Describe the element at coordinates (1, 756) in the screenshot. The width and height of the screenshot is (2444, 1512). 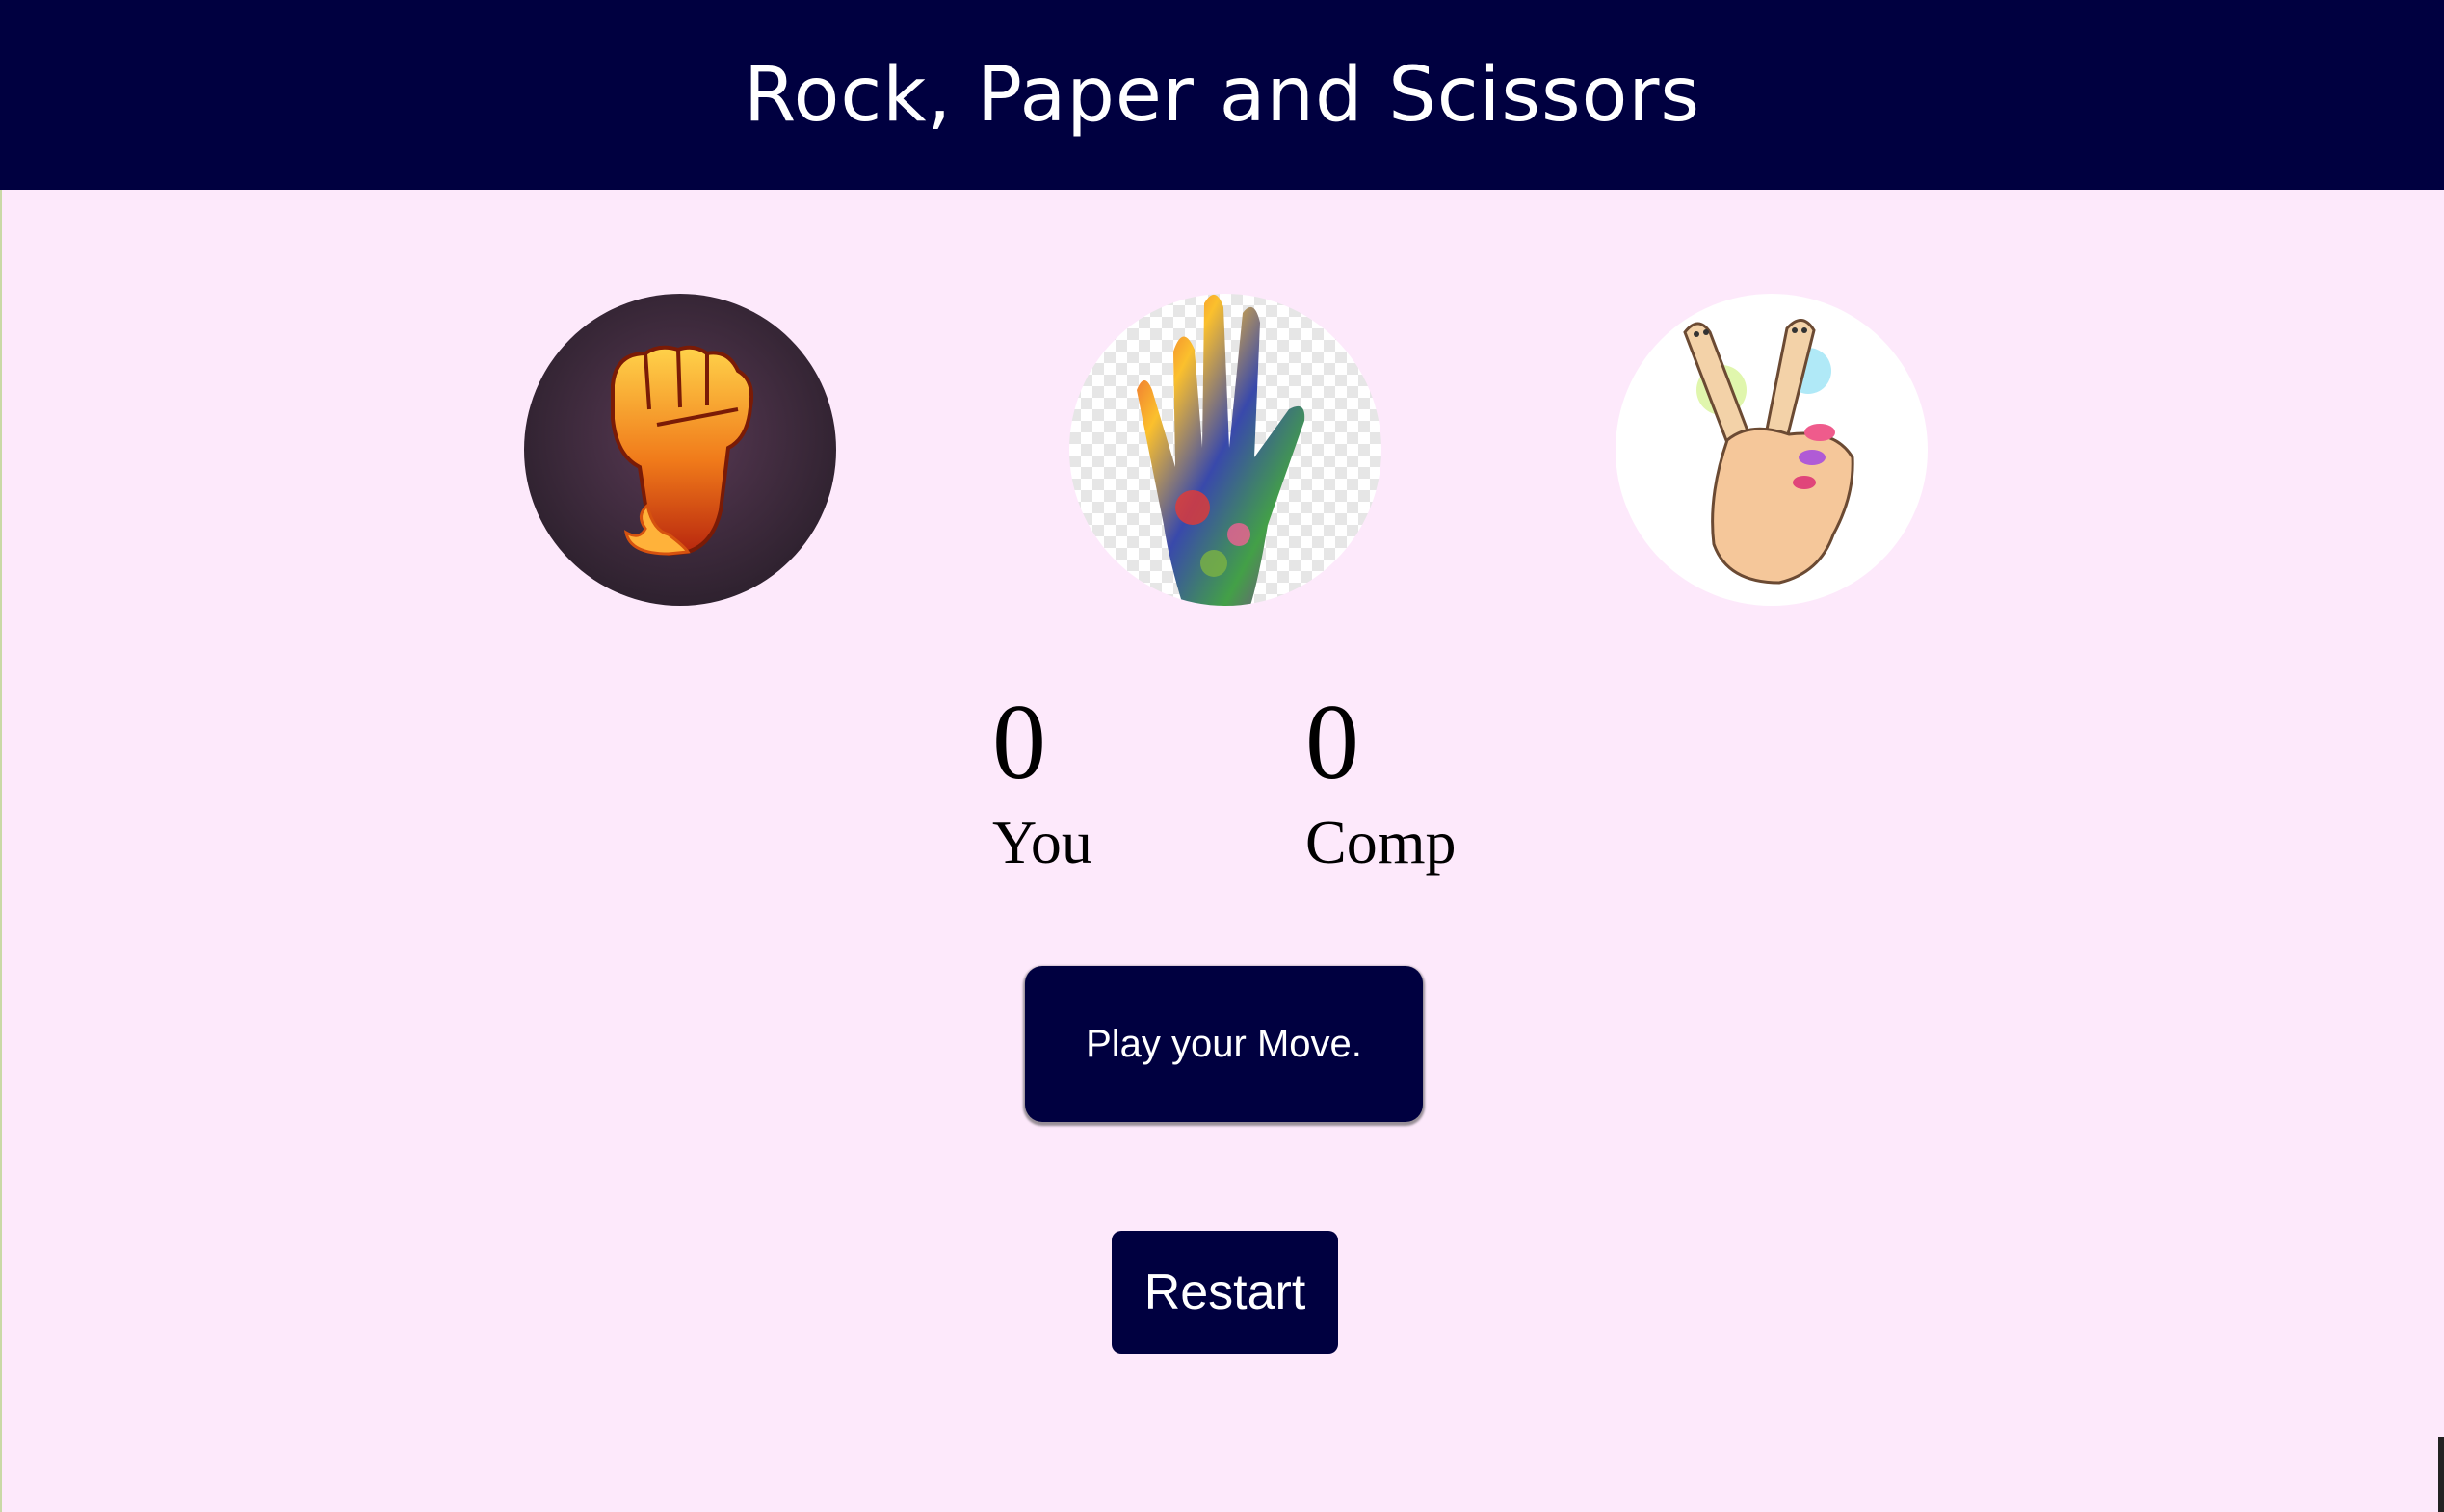
I see `page-left-edge` at that location.